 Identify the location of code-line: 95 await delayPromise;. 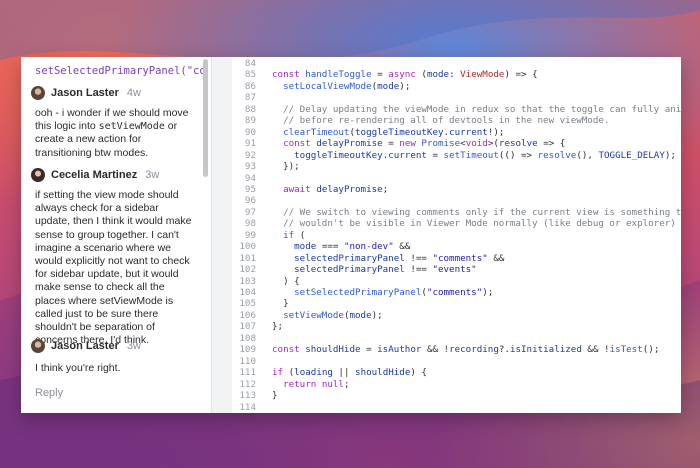
(456, 189).